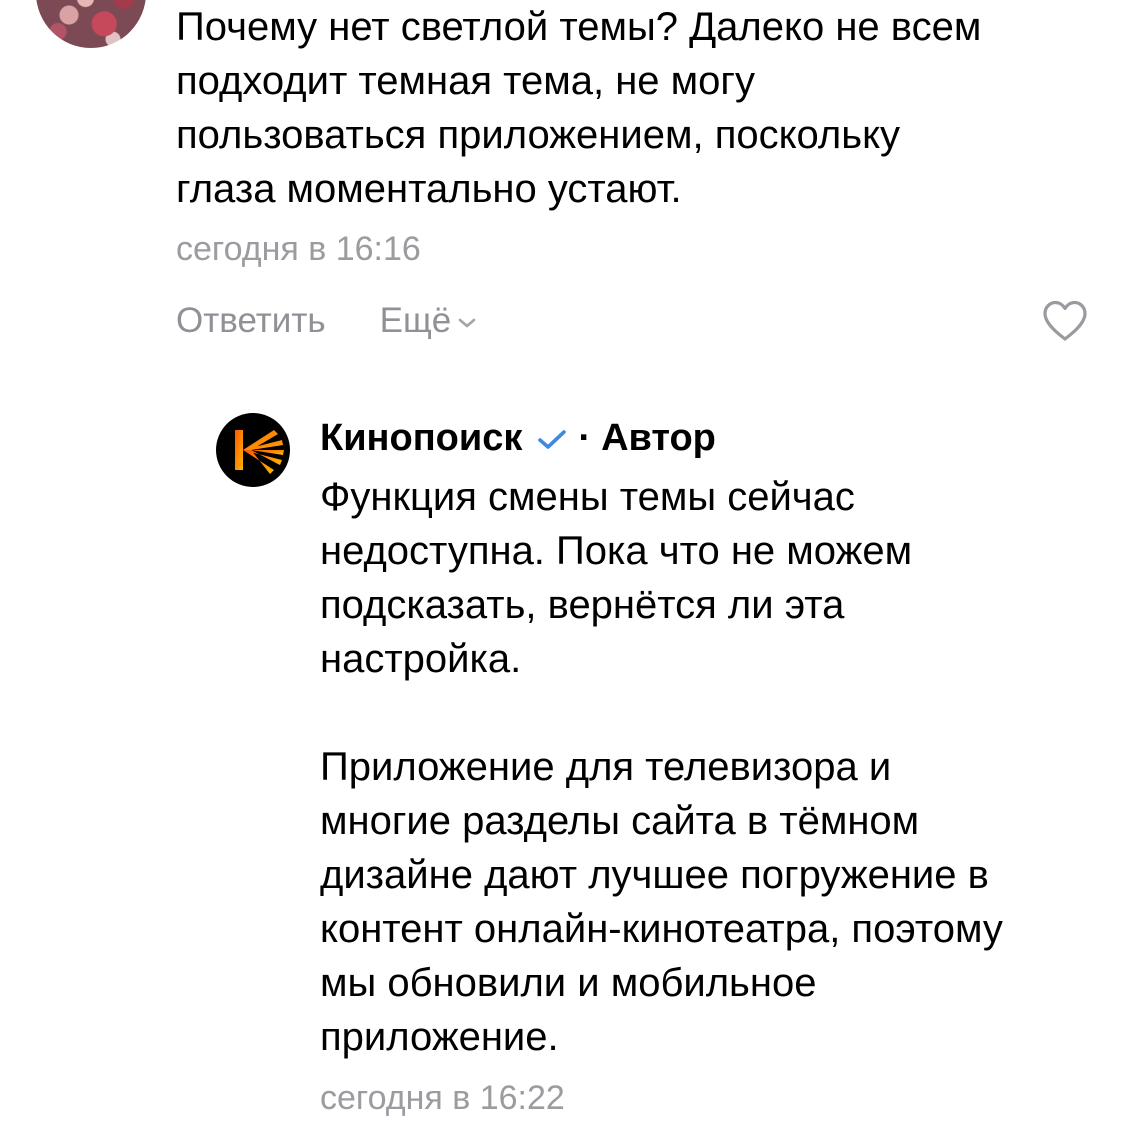  Describe the element at coordinates (415, 320) in the screenshot. I see `more-label: Ещё` at that location.